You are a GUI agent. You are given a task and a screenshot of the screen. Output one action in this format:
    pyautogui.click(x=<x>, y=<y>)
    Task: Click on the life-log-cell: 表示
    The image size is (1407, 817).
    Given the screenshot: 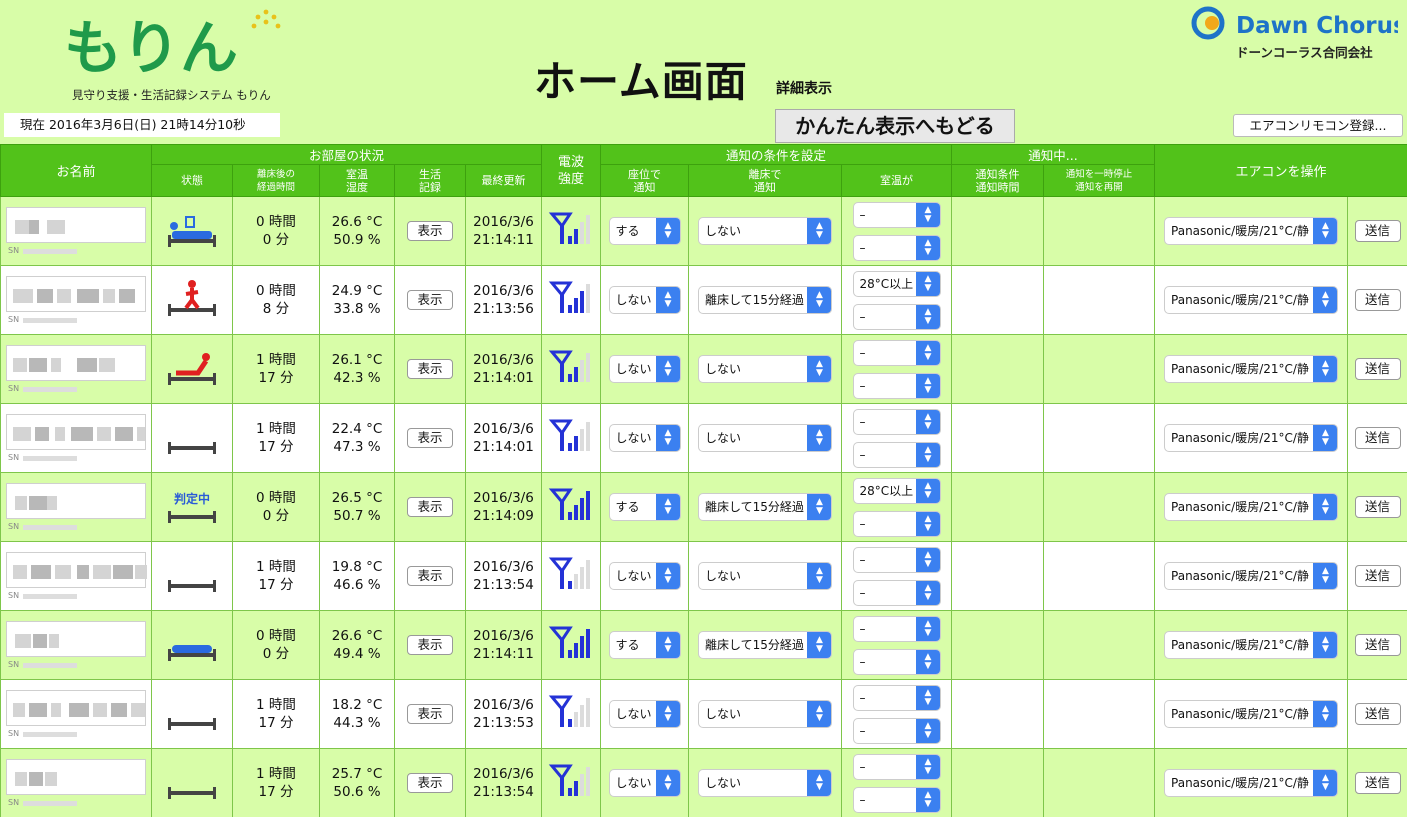 What is the action you would take?
    pyautogui.click(x=430, y=231)
    